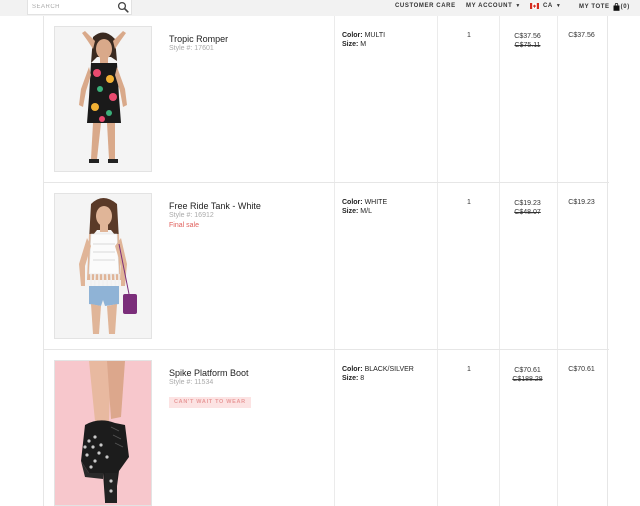 Image resolution: width=640 pixels, height=506 pixels. Describe the element at coordinates (581, 35) in the screenshot. I see `line-total: C$37.56` at that location.